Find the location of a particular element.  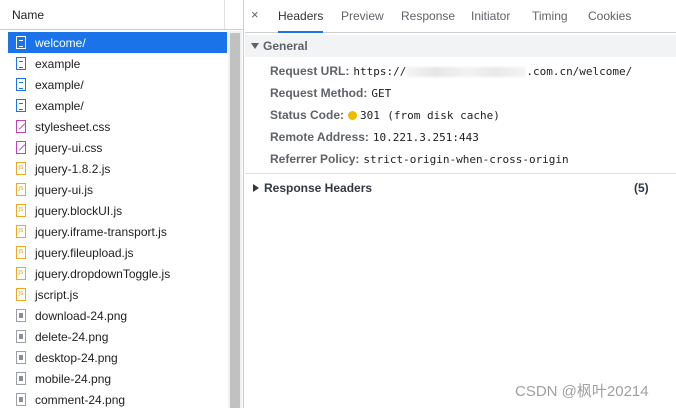

request-row: jquery-1.8.2.js is located at coordinates (117, 168).